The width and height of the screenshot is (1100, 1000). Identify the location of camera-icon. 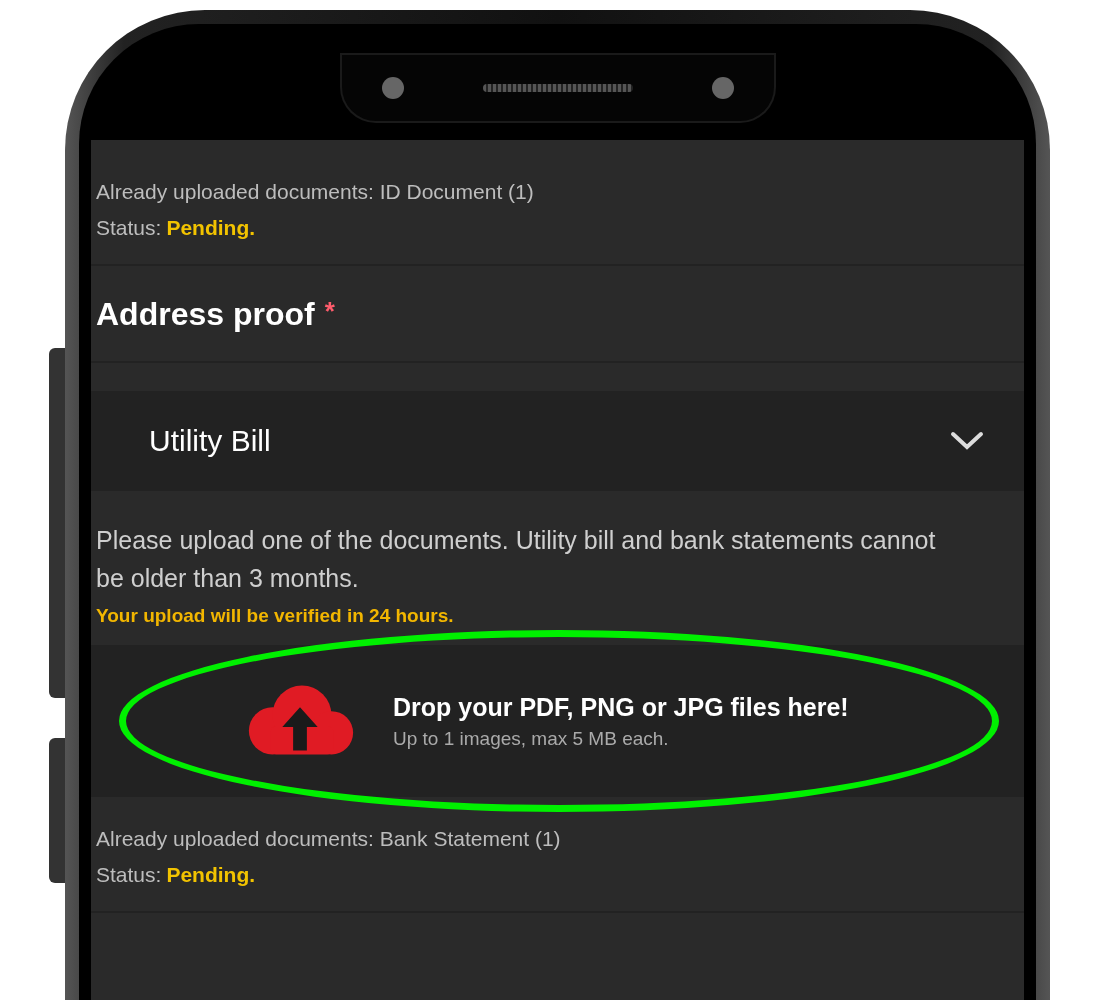
(392, 88).